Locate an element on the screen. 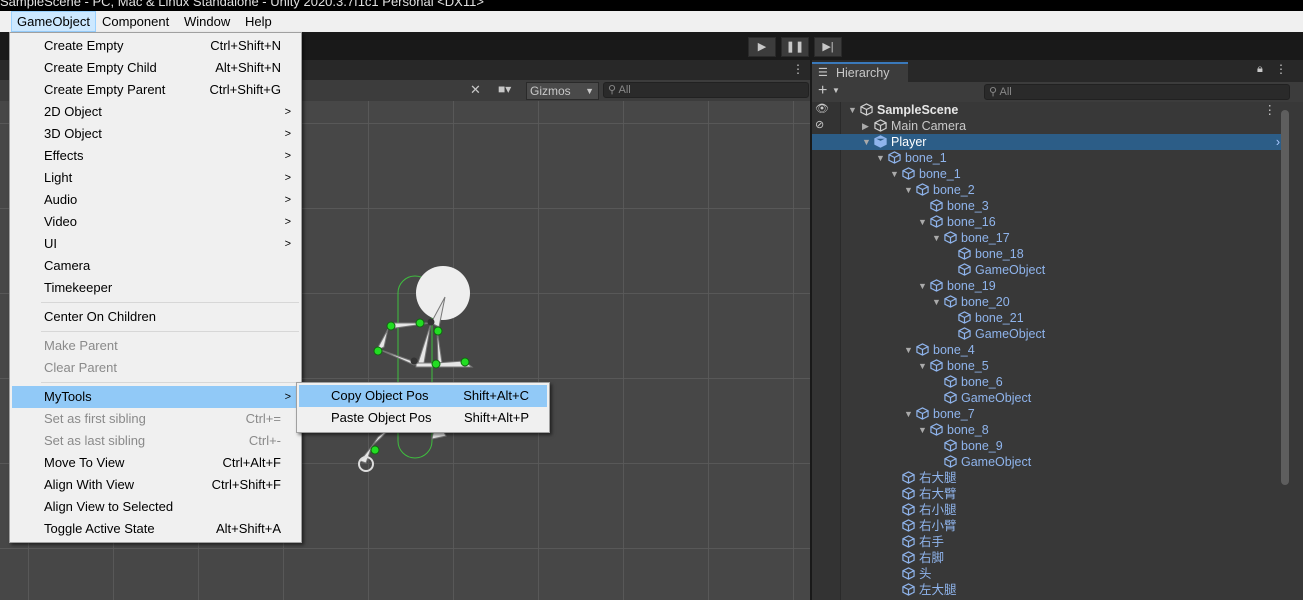 This screenshot has height=600, width=1303. step-button: ▶| is located at coordinates (828, 47).